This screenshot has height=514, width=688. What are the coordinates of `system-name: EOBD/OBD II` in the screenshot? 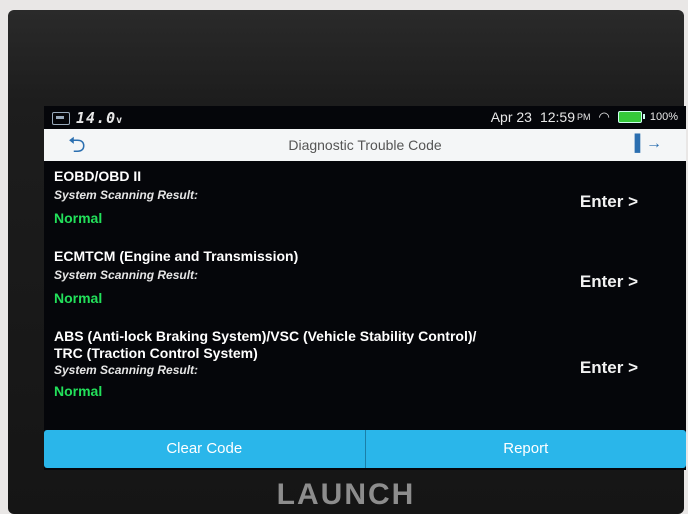 It's located at (98, 176).